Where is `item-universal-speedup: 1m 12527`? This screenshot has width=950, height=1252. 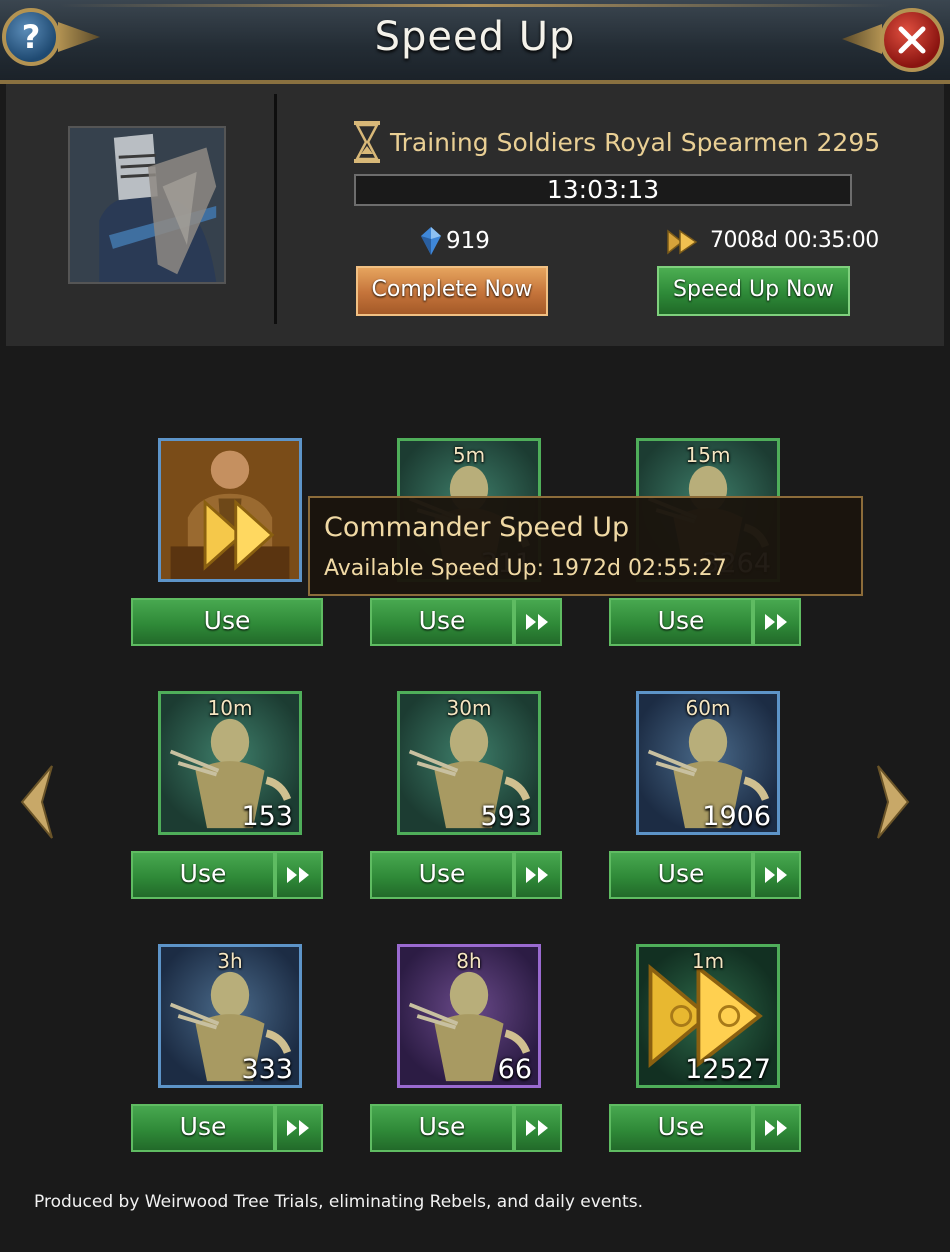
item-universal-speedup: 1m 12527 is located at coordinates (708, 1016).